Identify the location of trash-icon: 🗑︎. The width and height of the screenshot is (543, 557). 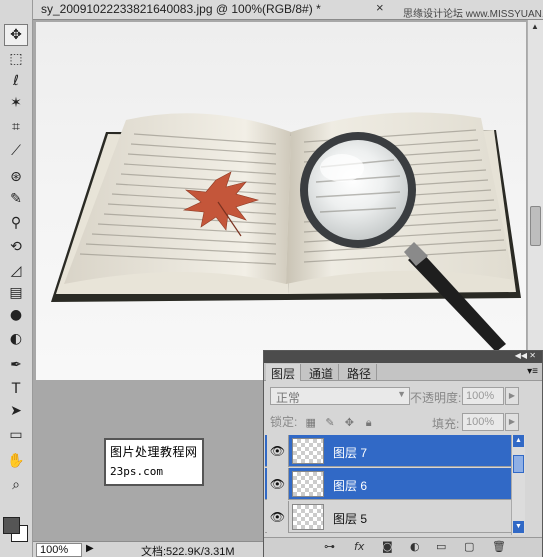
(499, 546).